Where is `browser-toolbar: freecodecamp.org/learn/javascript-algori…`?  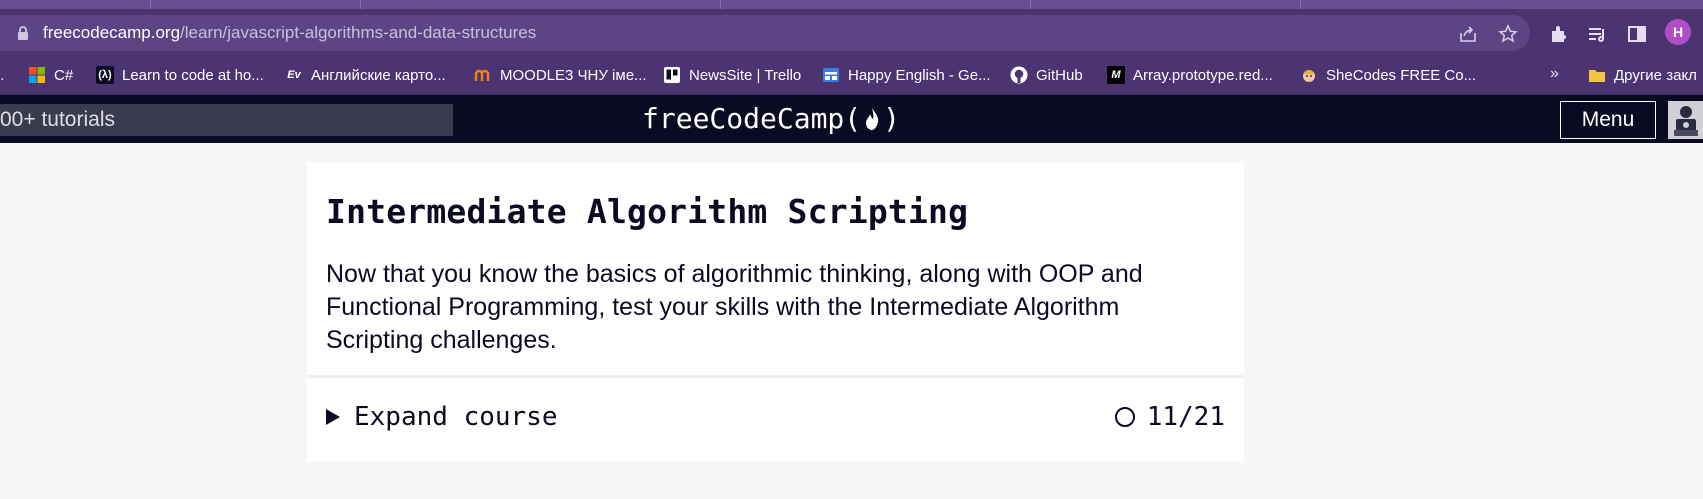 browser-toolbar: freecodecamp.org/learn/javascript-algori… is located at coordinates (851, 33).